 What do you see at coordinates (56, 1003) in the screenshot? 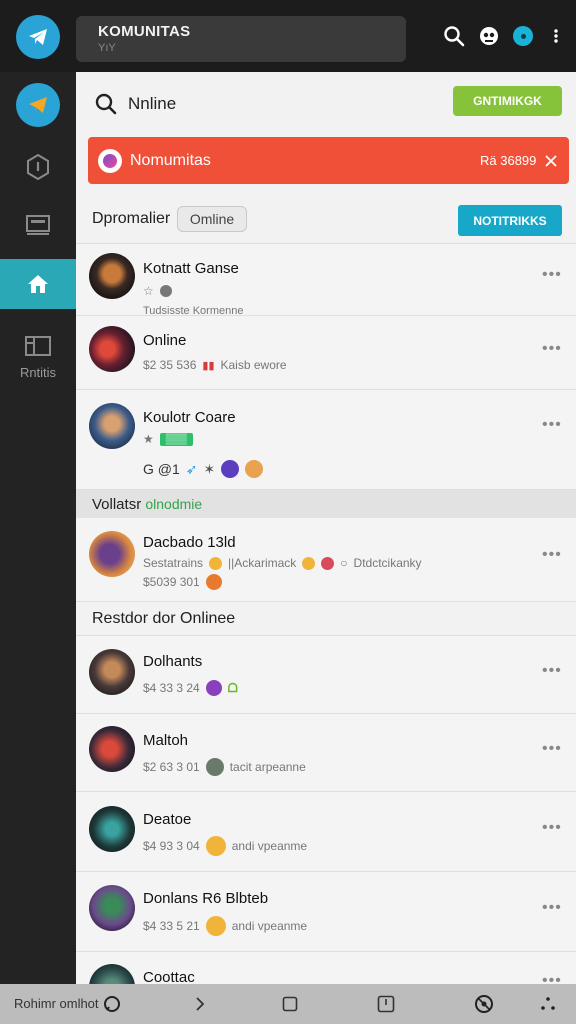
I see `bottom-status-label: Rohimr omlhot` at bounding box center [56, 1003].